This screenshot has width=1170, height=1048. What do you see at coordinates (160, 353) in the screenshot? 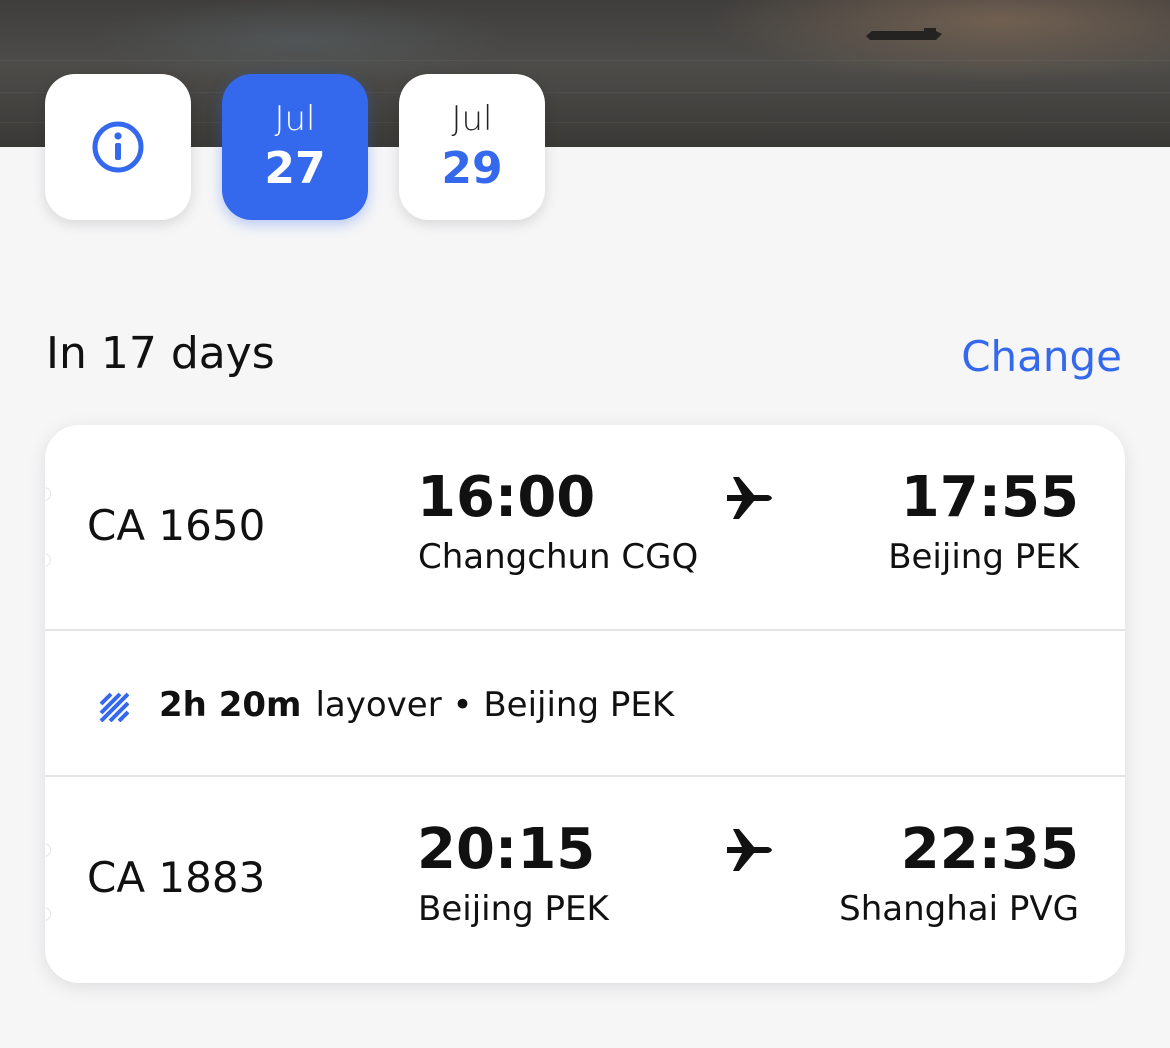
I see `days-until-label: In 17 days` at bounding box center [160, 353].